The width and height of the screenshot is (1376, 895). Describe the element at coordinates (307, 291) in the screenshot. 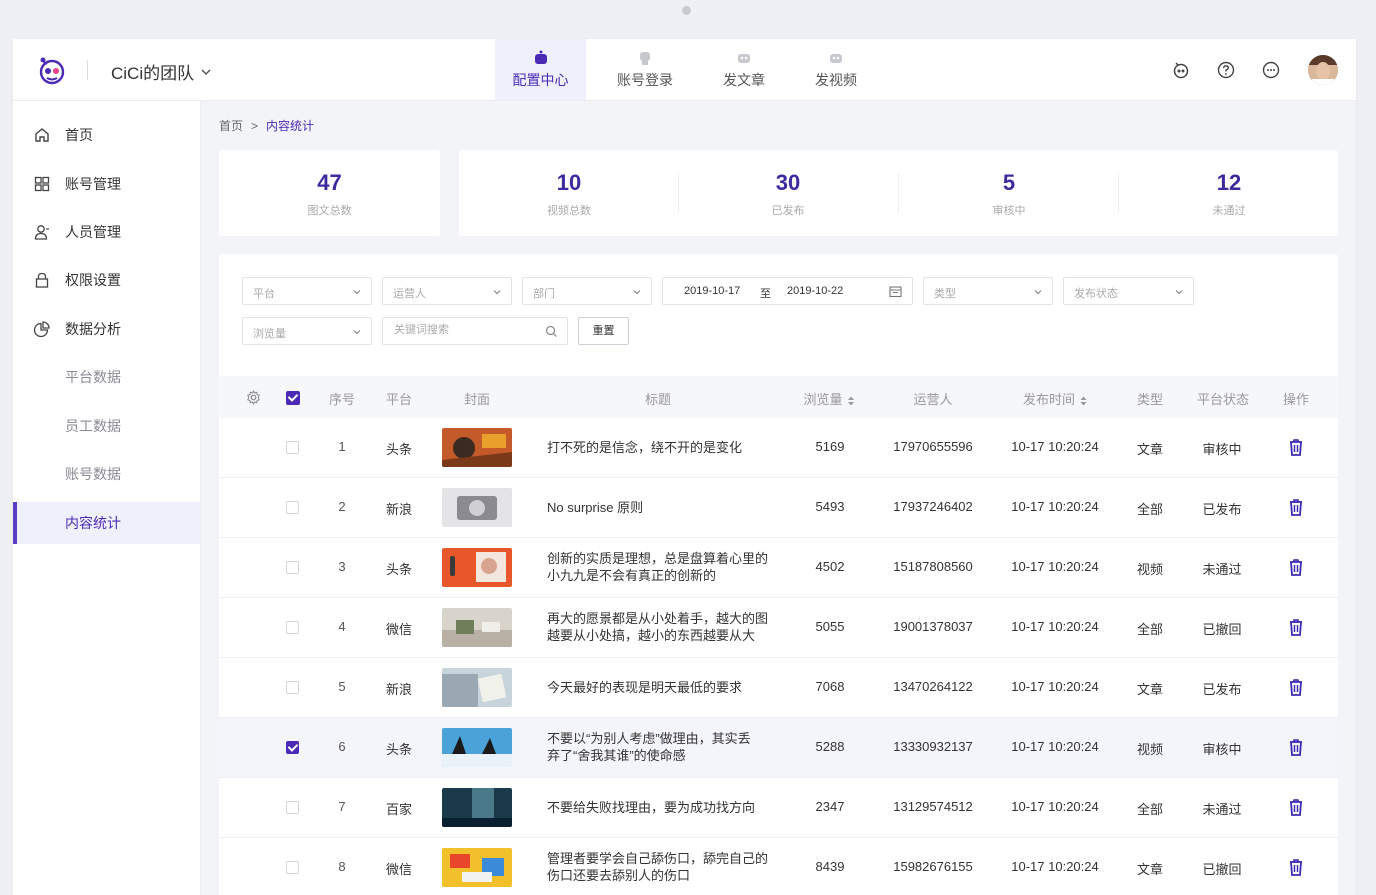

I see `platform-select: 平台` at that location.